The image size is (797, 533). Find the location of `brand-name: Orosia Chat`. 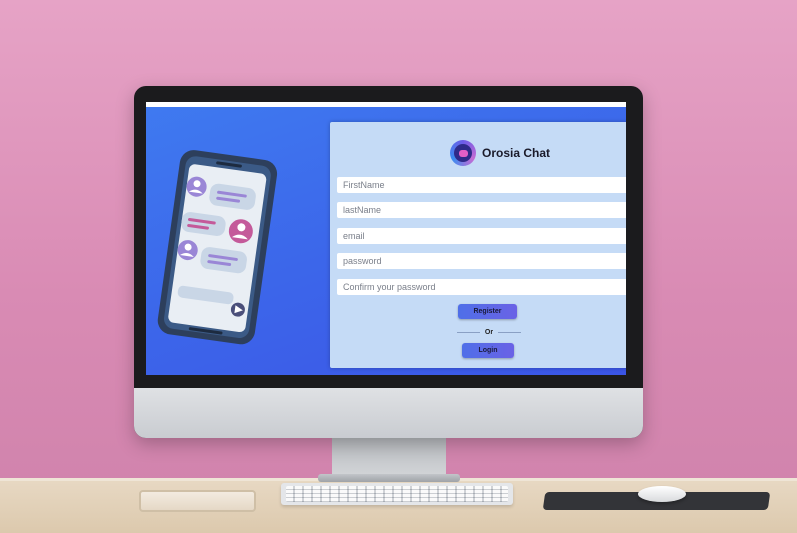

brand-name: Orosia Chat is located at coordinates (516, 153).